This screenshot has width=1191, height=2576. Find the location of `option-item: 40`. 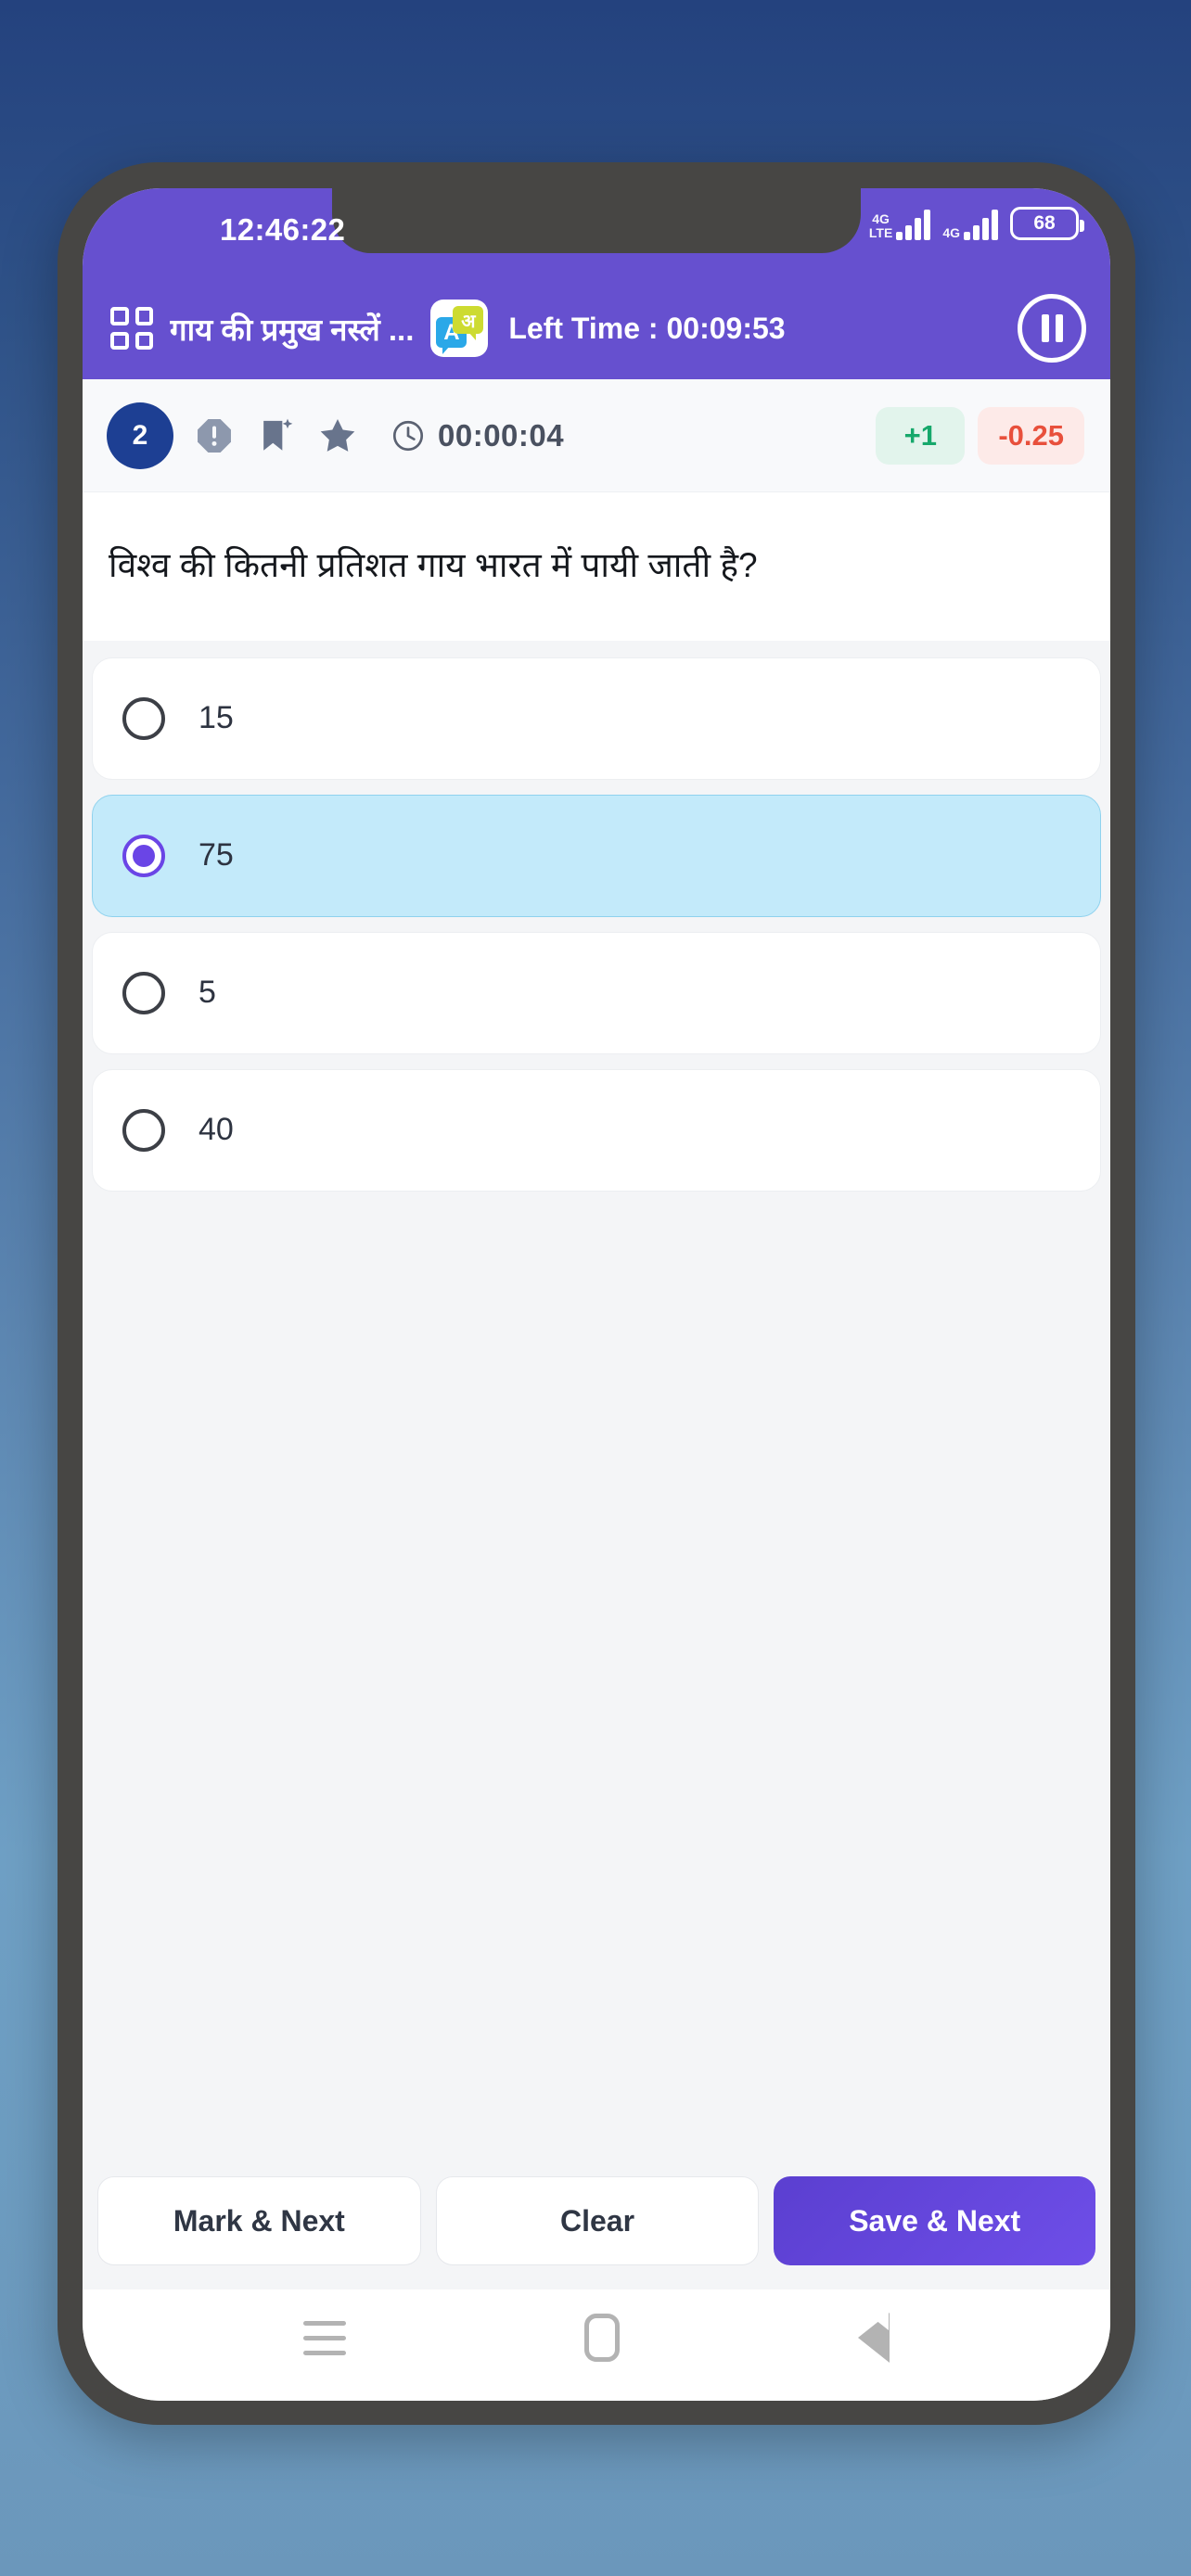

option-item: 40 is located at coordinates (597, 1130).